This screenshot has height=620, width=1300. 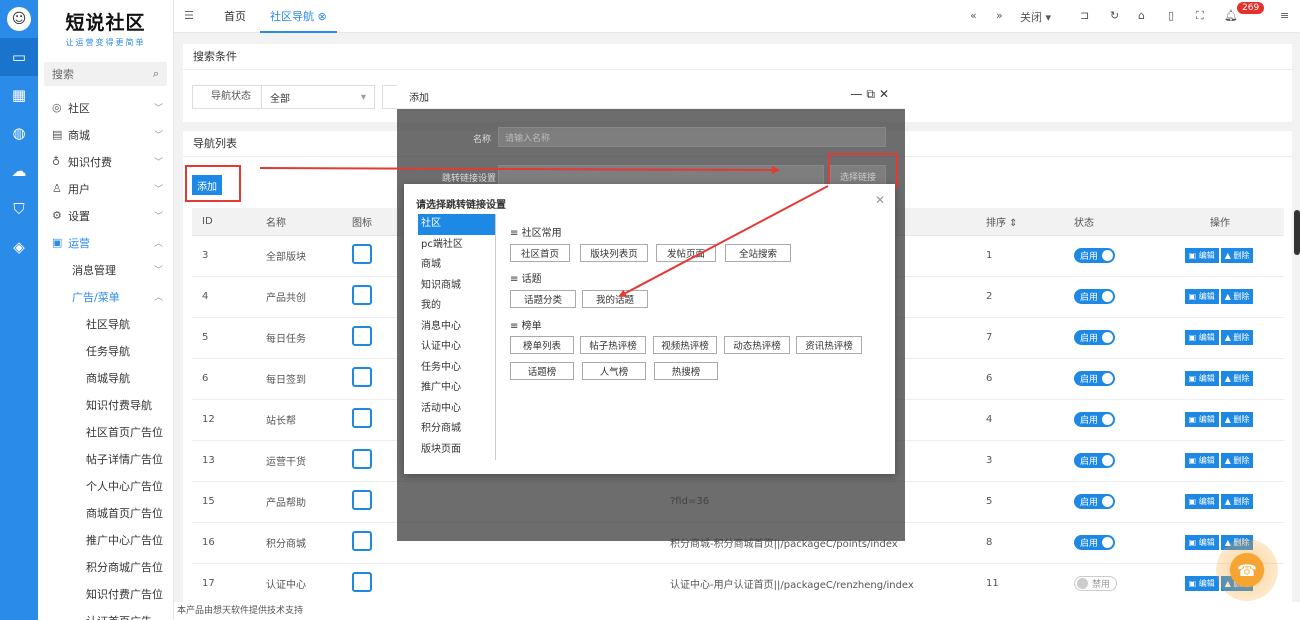 I want to click on sidebar-item-messages: 消息管理 ﹀, so click(x=105, y=269).